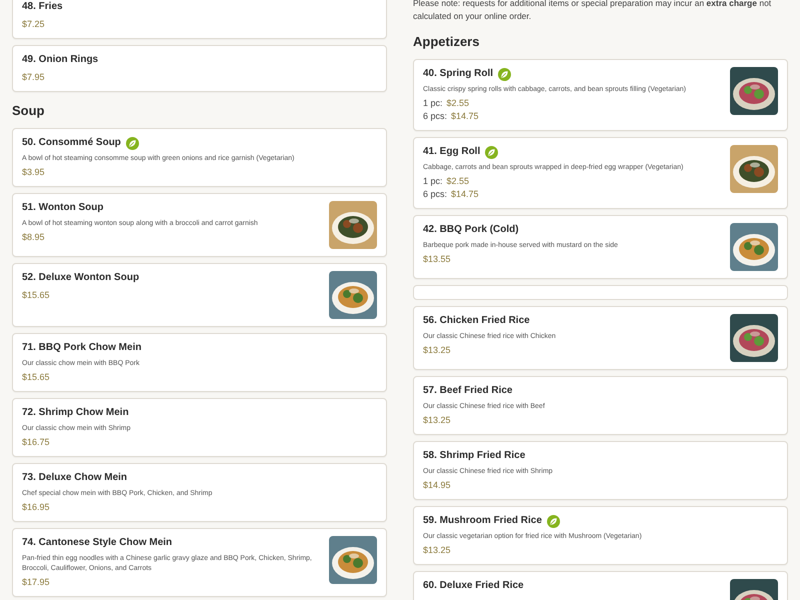 The image size is (800, 600). What do you see at coordinates (437, 259) in the screenshot?
I see `item-price: $13.55` at bounding box center [437, 259].